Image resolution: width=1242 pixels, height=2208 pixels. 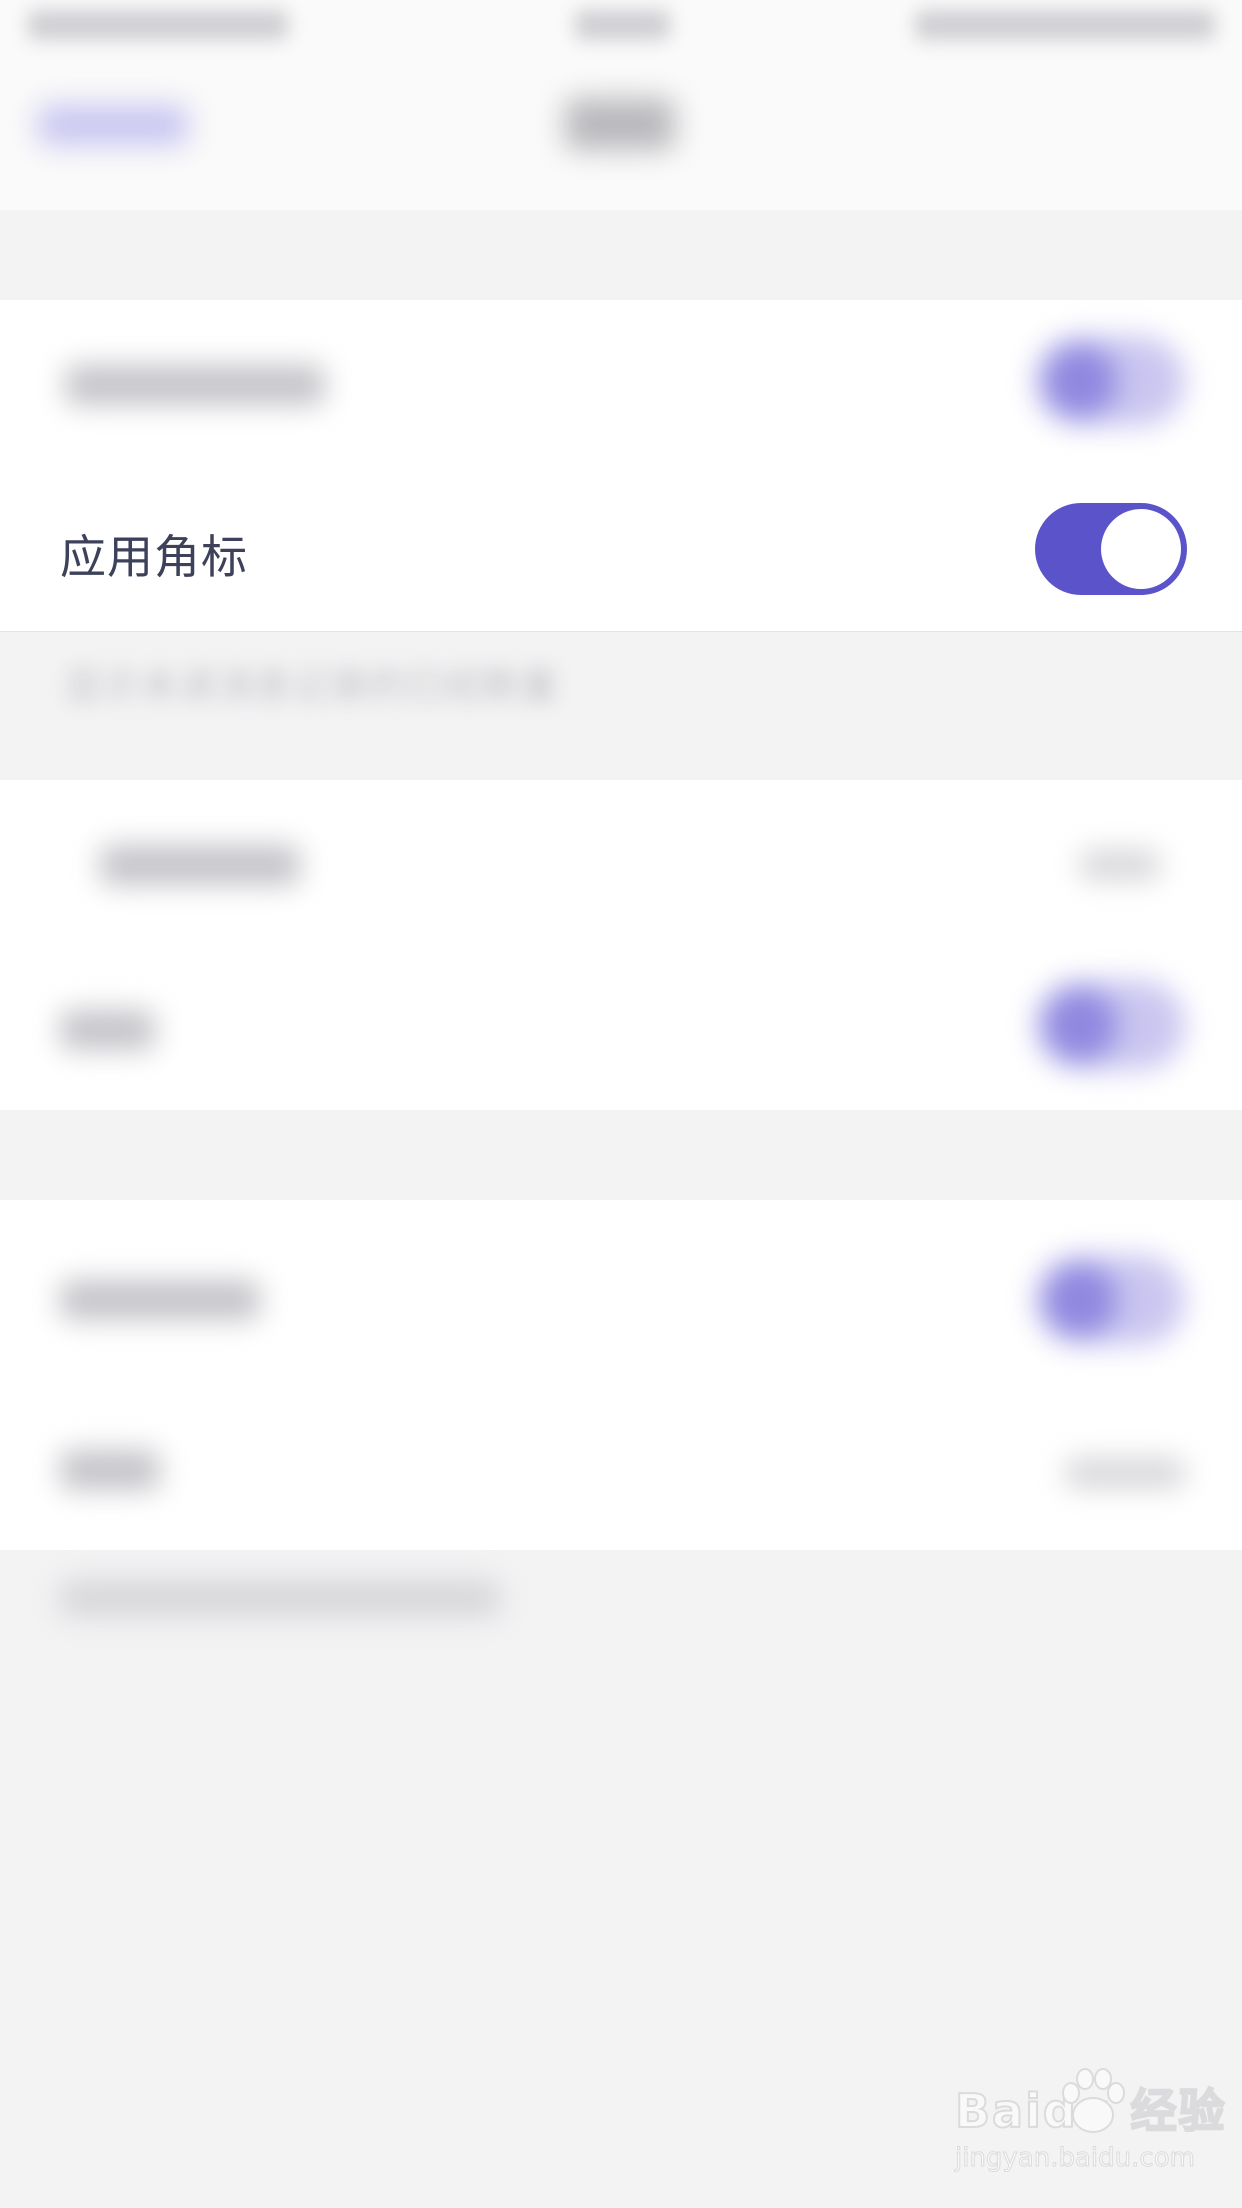 What do you see at coordinates (1065, 25) in the screenshot?
I see `status-bar-battery` at bounding box center [1065, 25].